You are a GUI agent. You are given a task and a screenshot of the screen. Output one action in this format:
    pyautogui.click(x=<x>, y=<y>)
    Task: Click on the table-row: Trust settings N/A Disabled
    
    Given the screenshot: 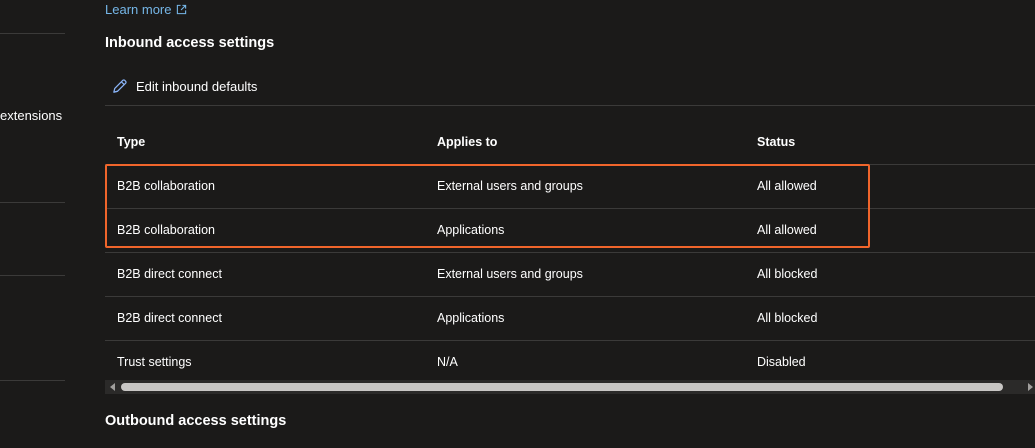 What is the action you would take?
    pyautogui.click(x=570, y=362)
    